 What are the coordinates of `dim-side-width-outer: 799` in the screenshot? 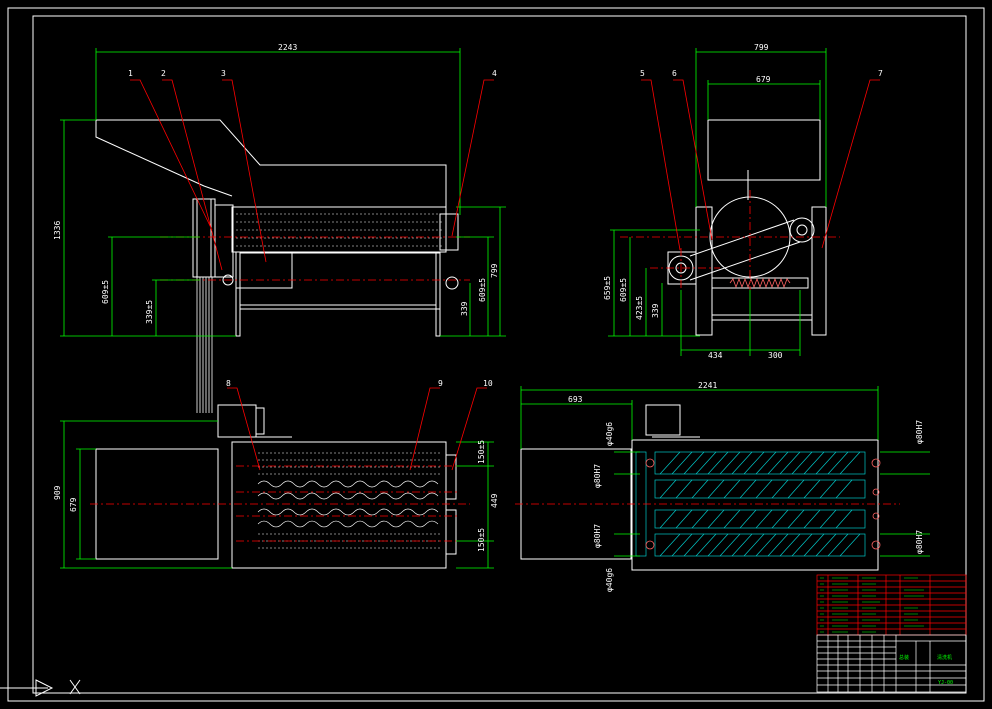 It's located at (761, 47).